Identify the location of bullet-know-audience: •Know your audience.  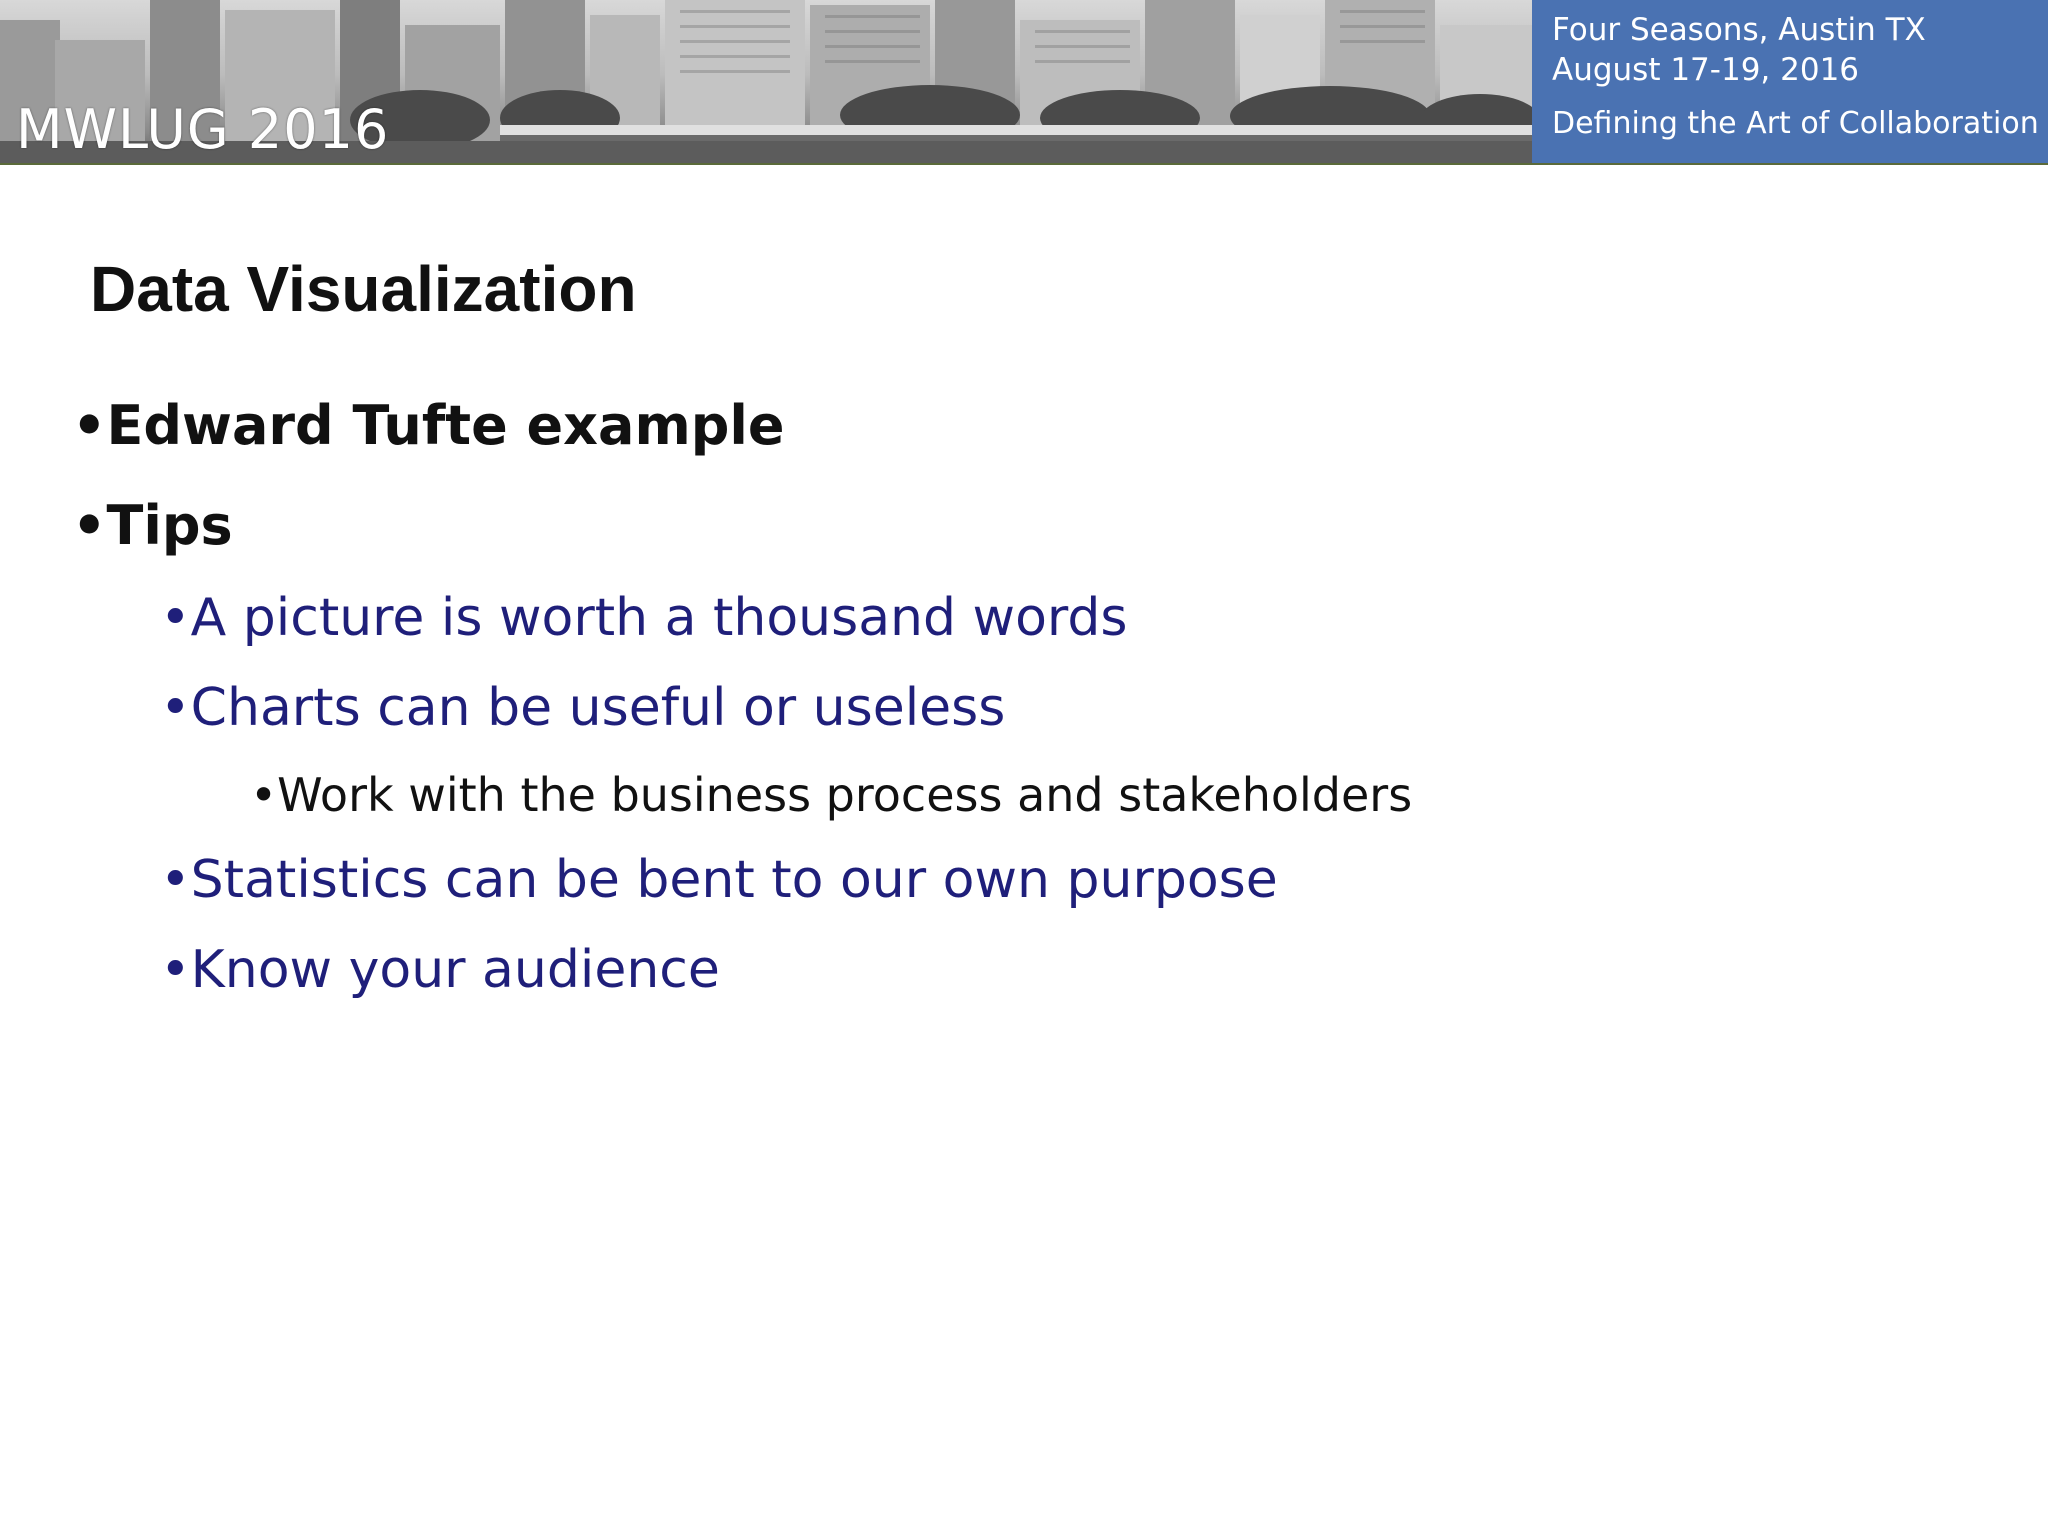
(440, 970).